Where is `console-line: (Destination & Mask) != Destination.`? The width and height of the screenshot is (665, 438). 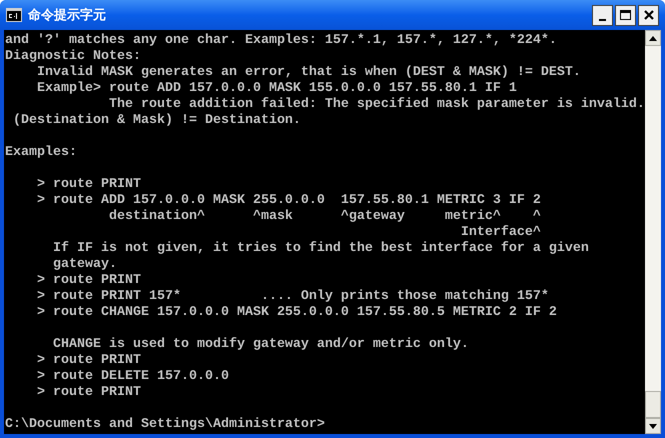 console-line: (Destination & Mask) != Destination. is located at coordinates (156, 121).